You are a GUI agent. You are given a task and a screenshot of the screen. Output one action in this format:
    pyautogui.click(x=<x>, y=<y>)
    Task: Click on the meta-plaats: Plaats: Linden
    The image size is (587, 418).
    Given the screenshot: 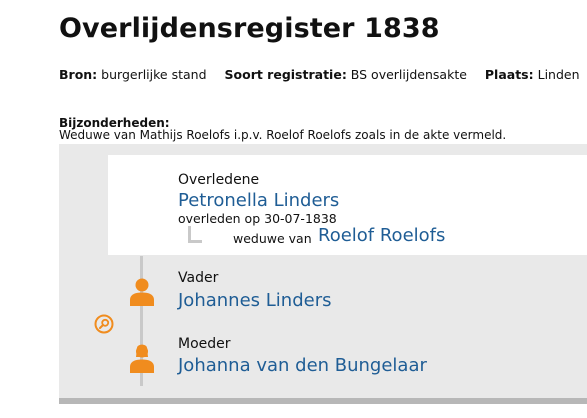 What is the action you would take?
    pyautogui.click(x=532, y=74)
    